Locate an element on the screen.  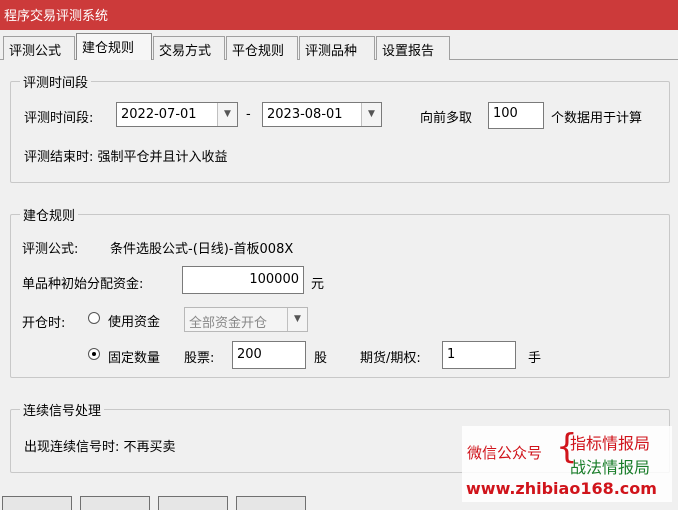
tab-build-rules: 建仓规则 is located at coordinates (114, 46).